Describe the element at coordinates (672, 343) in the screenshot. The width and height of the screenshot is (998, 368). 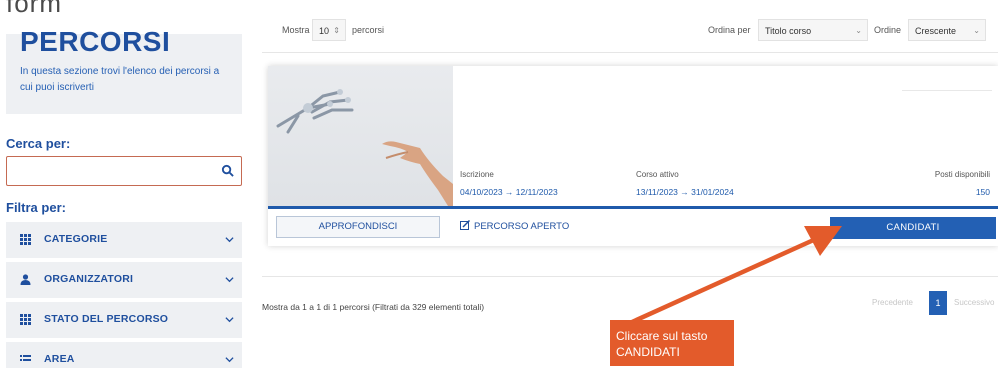
I see `annotation-callout: Cliccare sul tasto CANDIDATI` at that location.